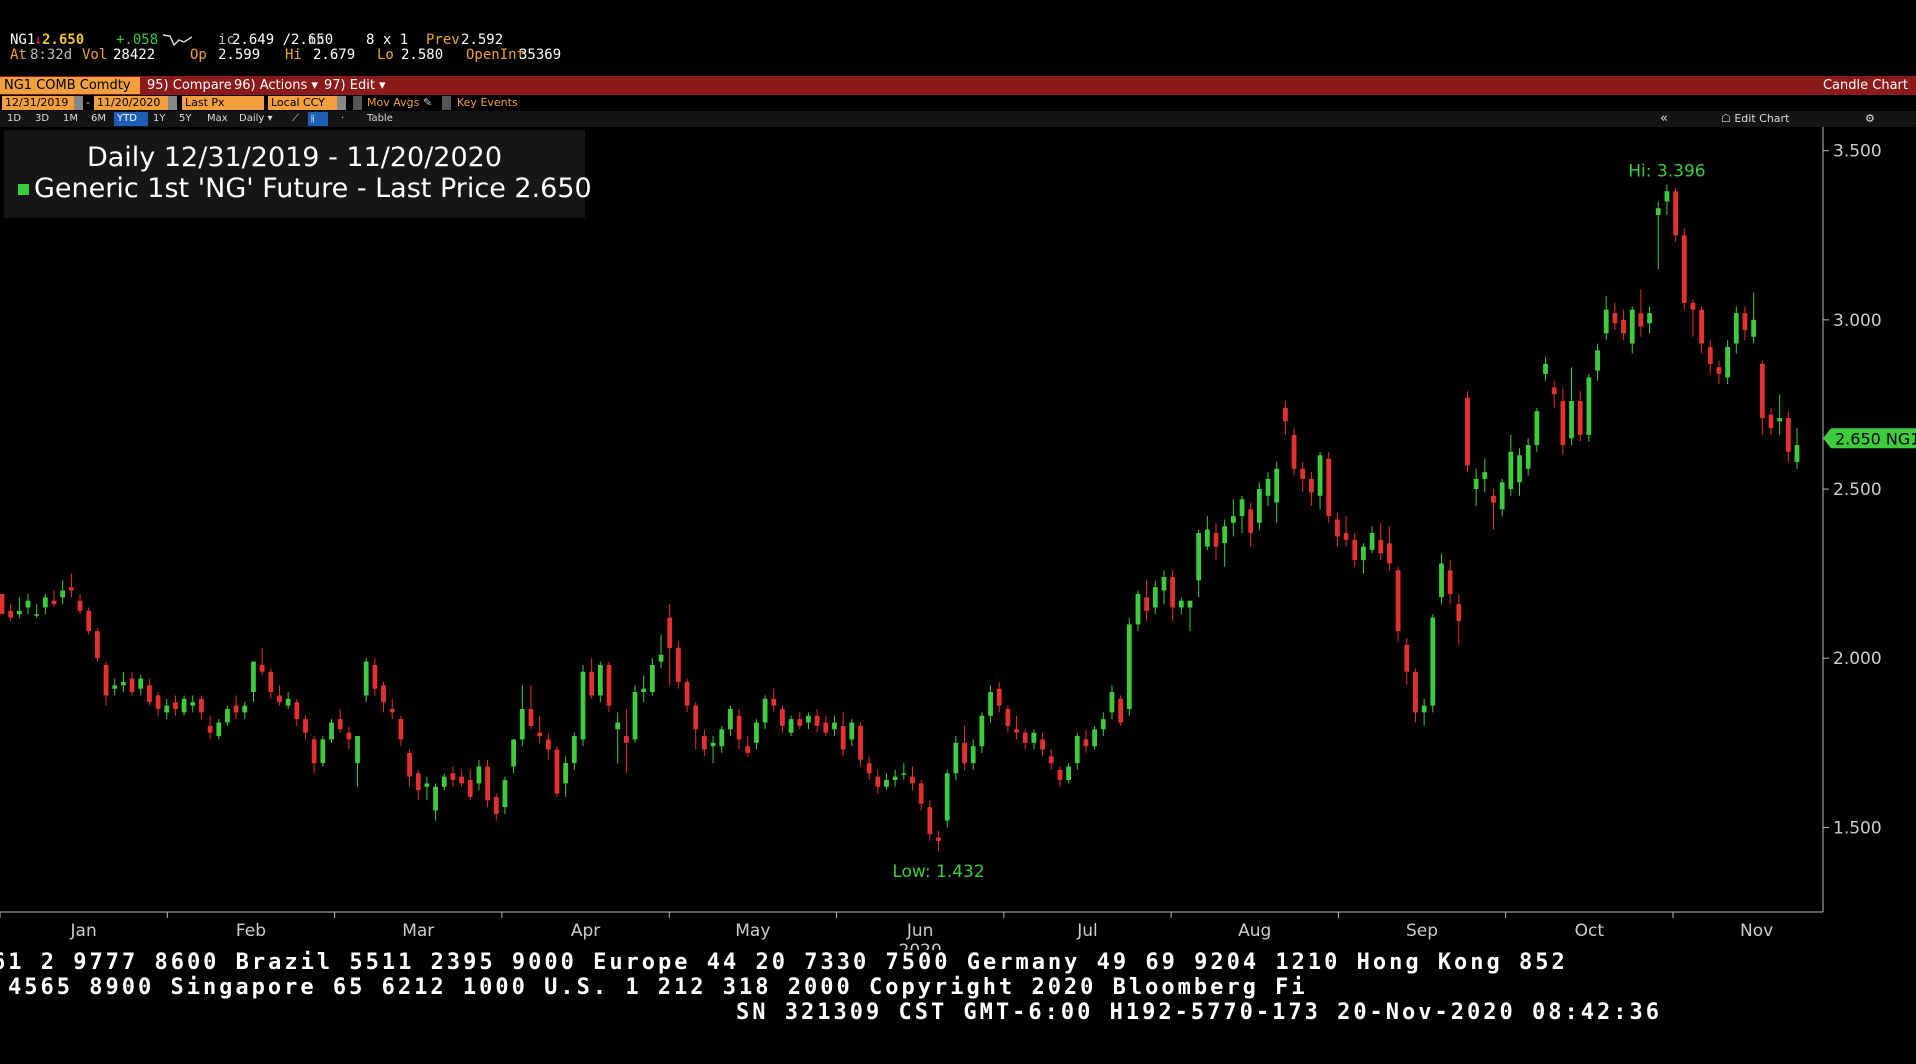 The image size is (1916, 1064). Describe the element at coordinates (387, 40) in the screenshot. I see `bid-ask-size: 8 x 1` at that location.